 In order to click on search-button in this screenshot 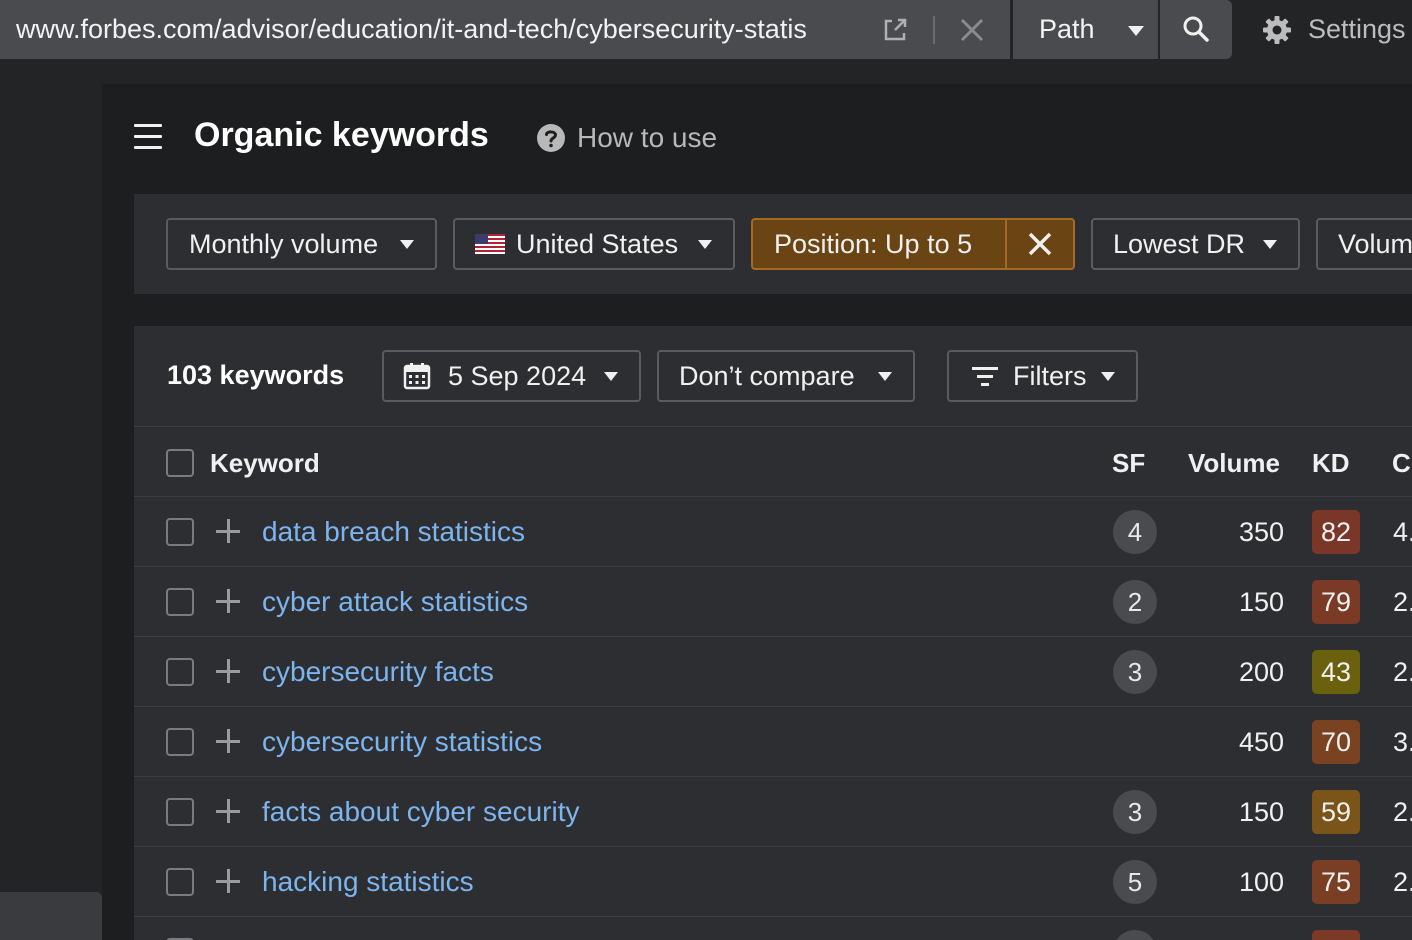, I will do `click(1196, 29)`.